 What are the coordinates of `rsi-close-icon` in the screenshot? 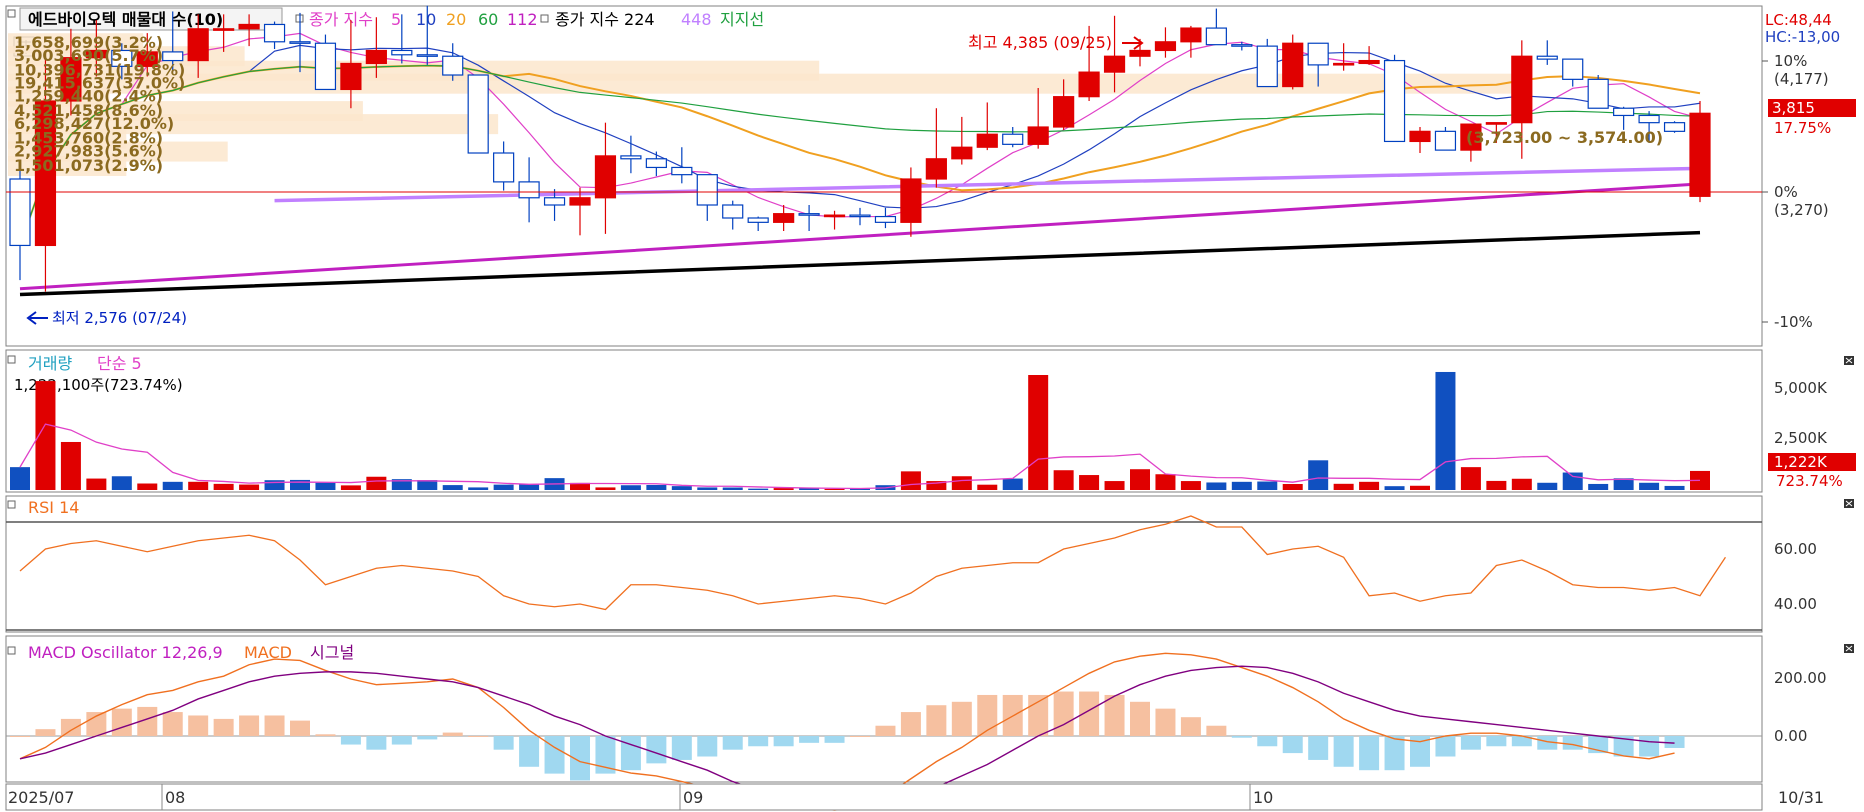 It's located at (1849, 503).